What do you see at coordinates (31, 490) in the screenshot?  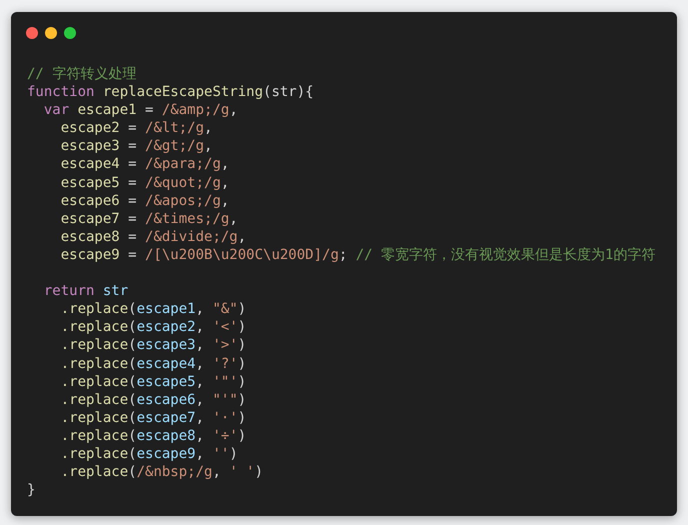 I see `code-line: }` at bounding box center [31, 490].